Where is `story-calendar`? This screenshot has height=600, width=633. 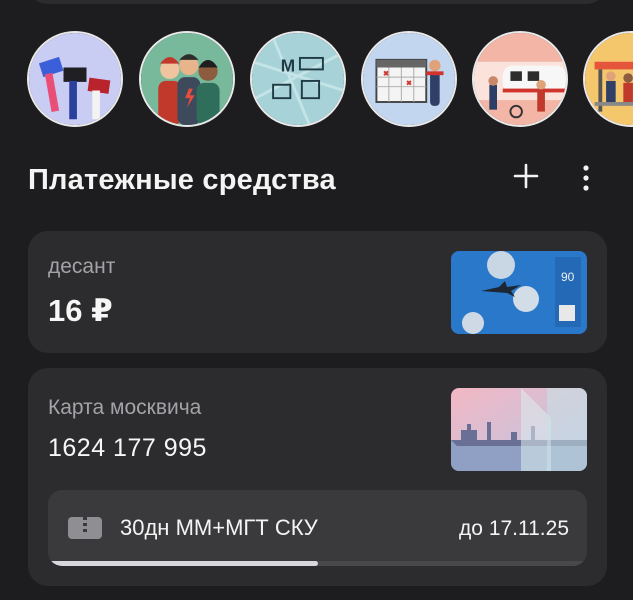
story-calendar is located at coordinates (409, 79).